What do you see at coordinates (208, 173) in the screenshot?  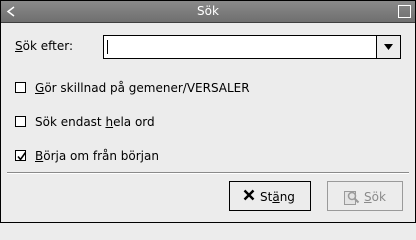 I see `button-separator` at bounding box center [208, 173].